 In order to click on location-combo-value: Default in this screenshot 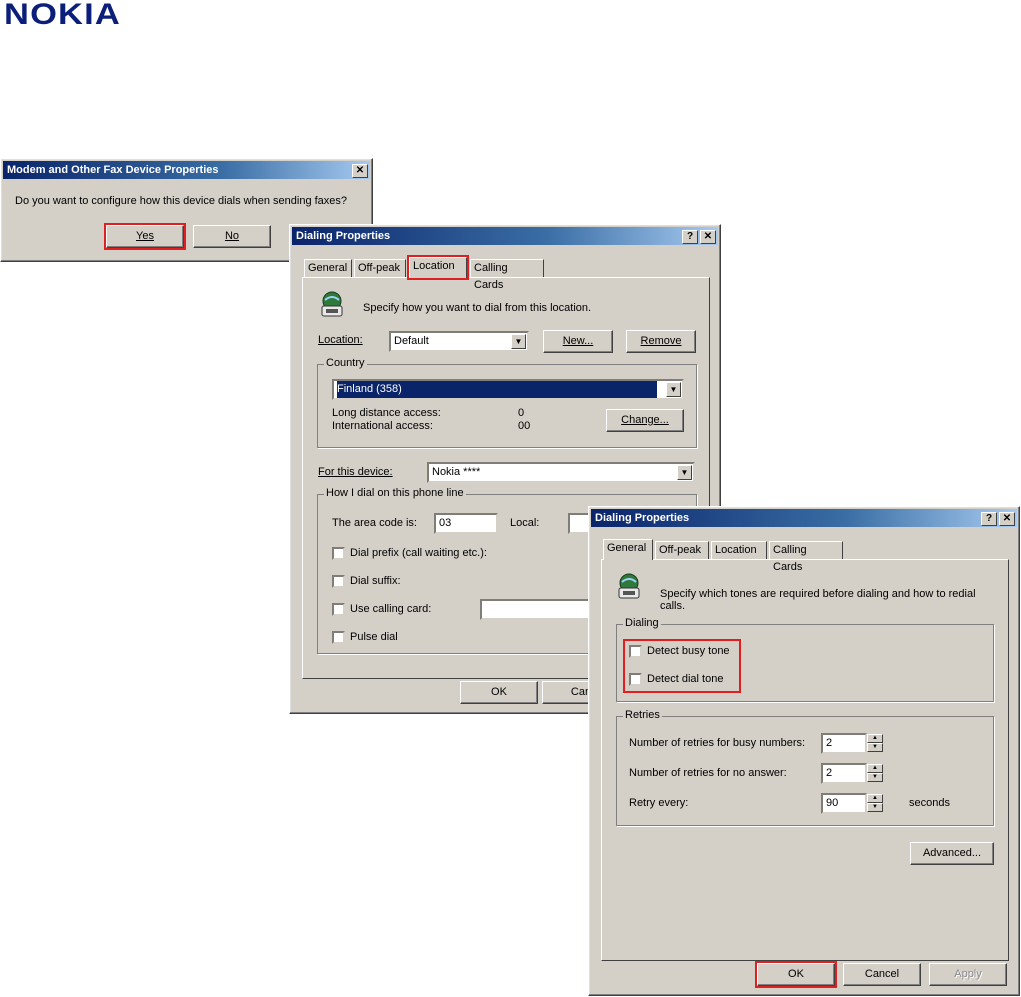, I will do `click(411, 341)`.